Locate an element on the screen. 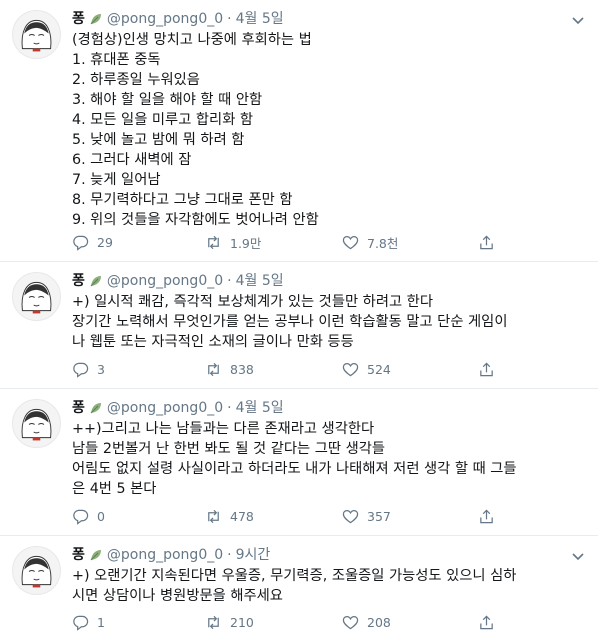  like-count: 208 is located at coordinates (379, 622).